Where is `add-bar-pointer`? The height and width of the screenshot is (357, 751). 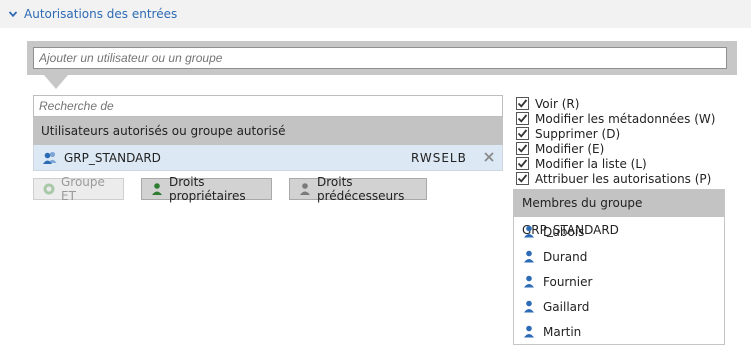
add-bar-pointer is located at coordinates (56, 82).